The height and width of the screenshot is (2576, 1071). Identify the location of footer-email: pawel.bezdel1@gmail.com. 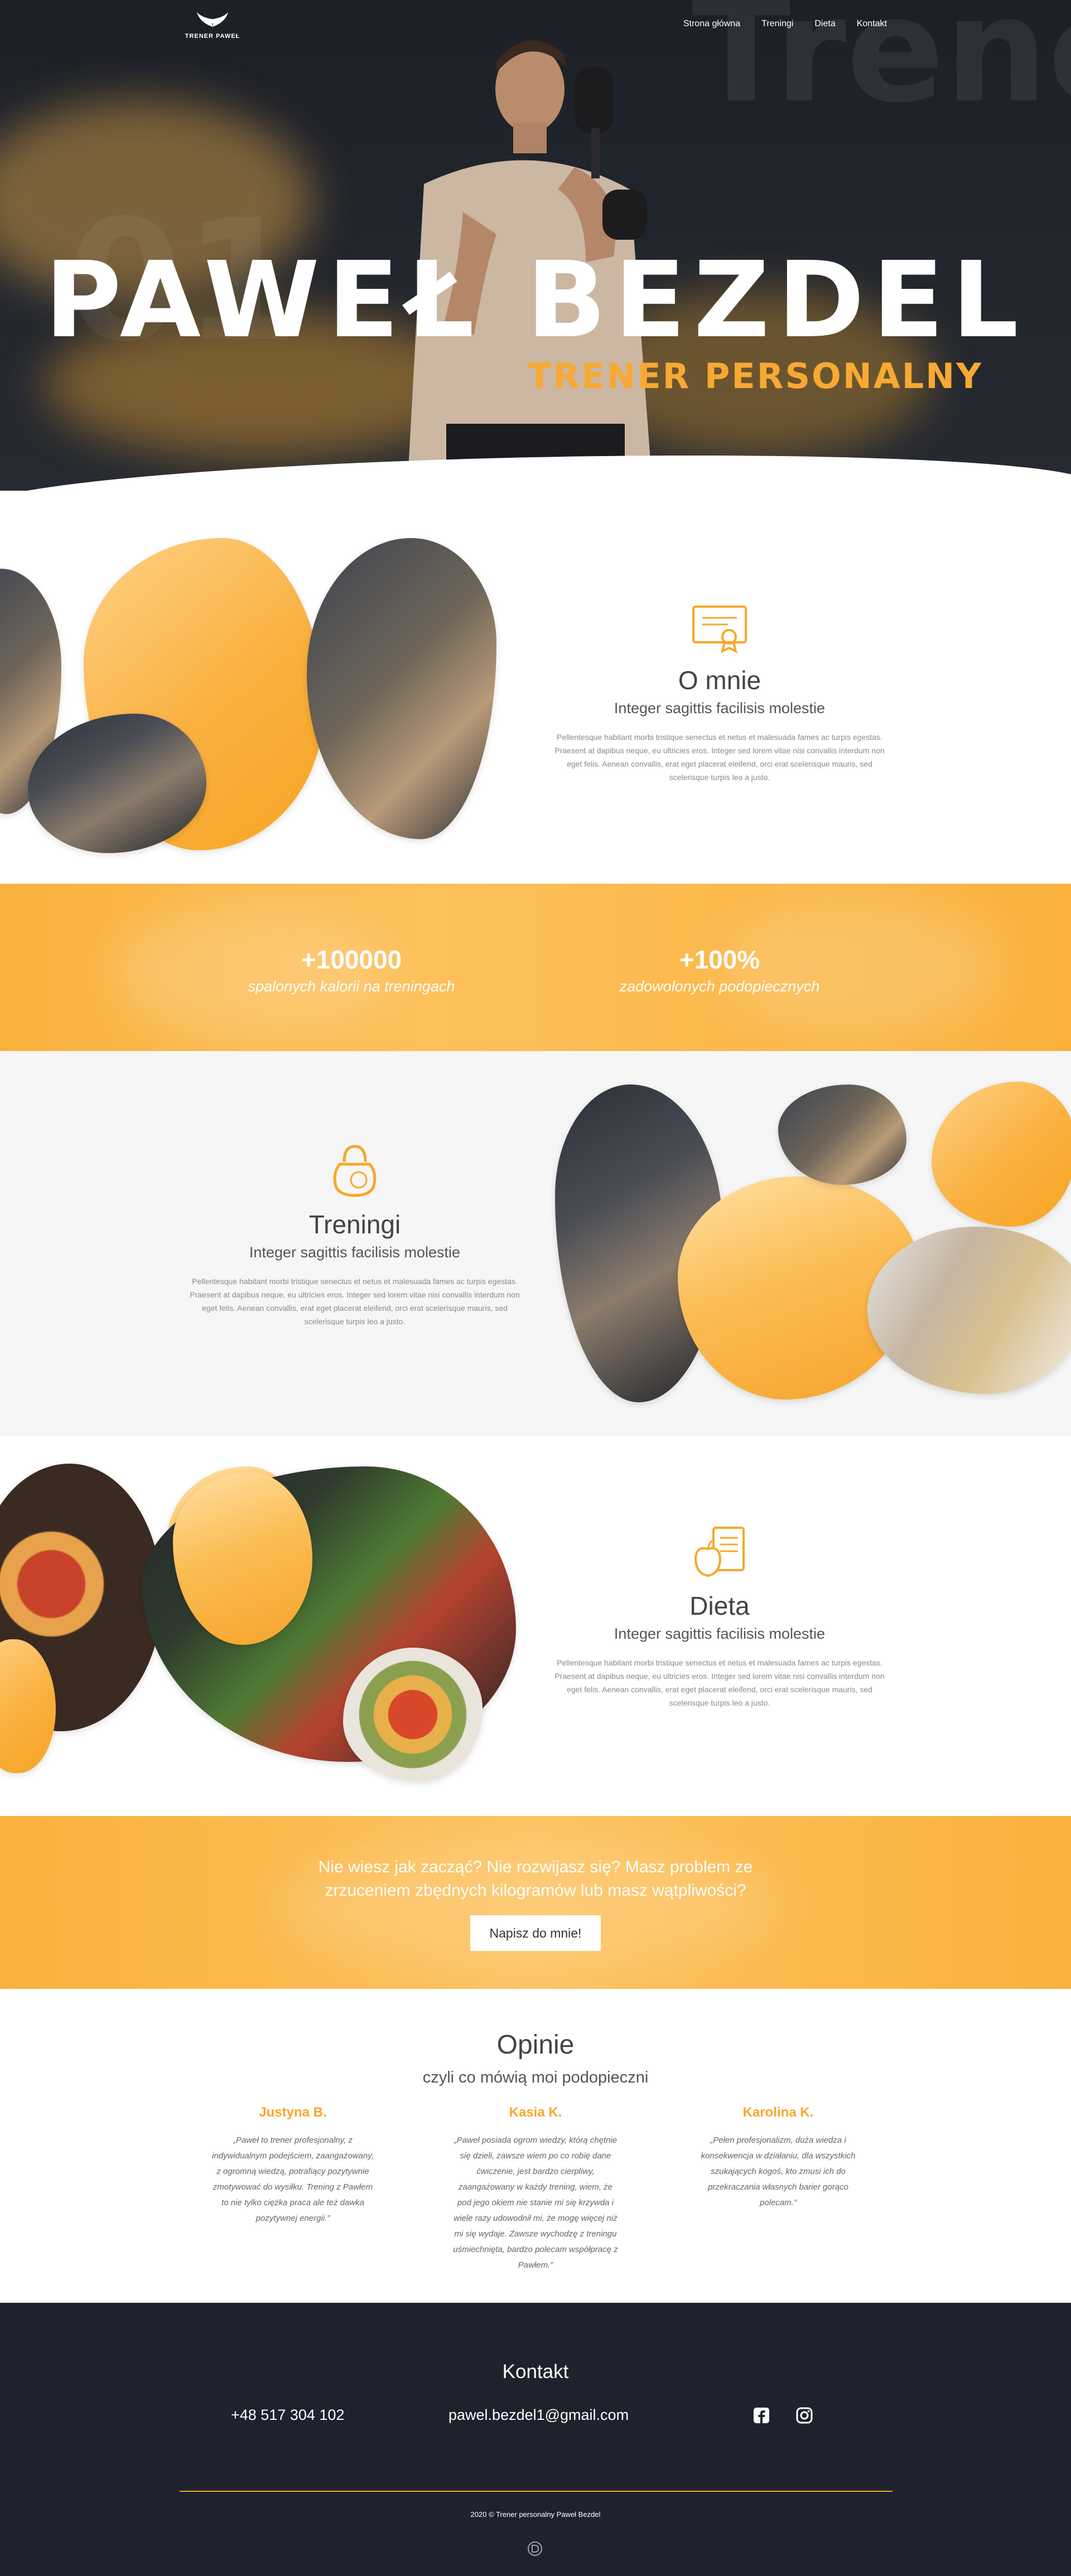
(539, 2415).